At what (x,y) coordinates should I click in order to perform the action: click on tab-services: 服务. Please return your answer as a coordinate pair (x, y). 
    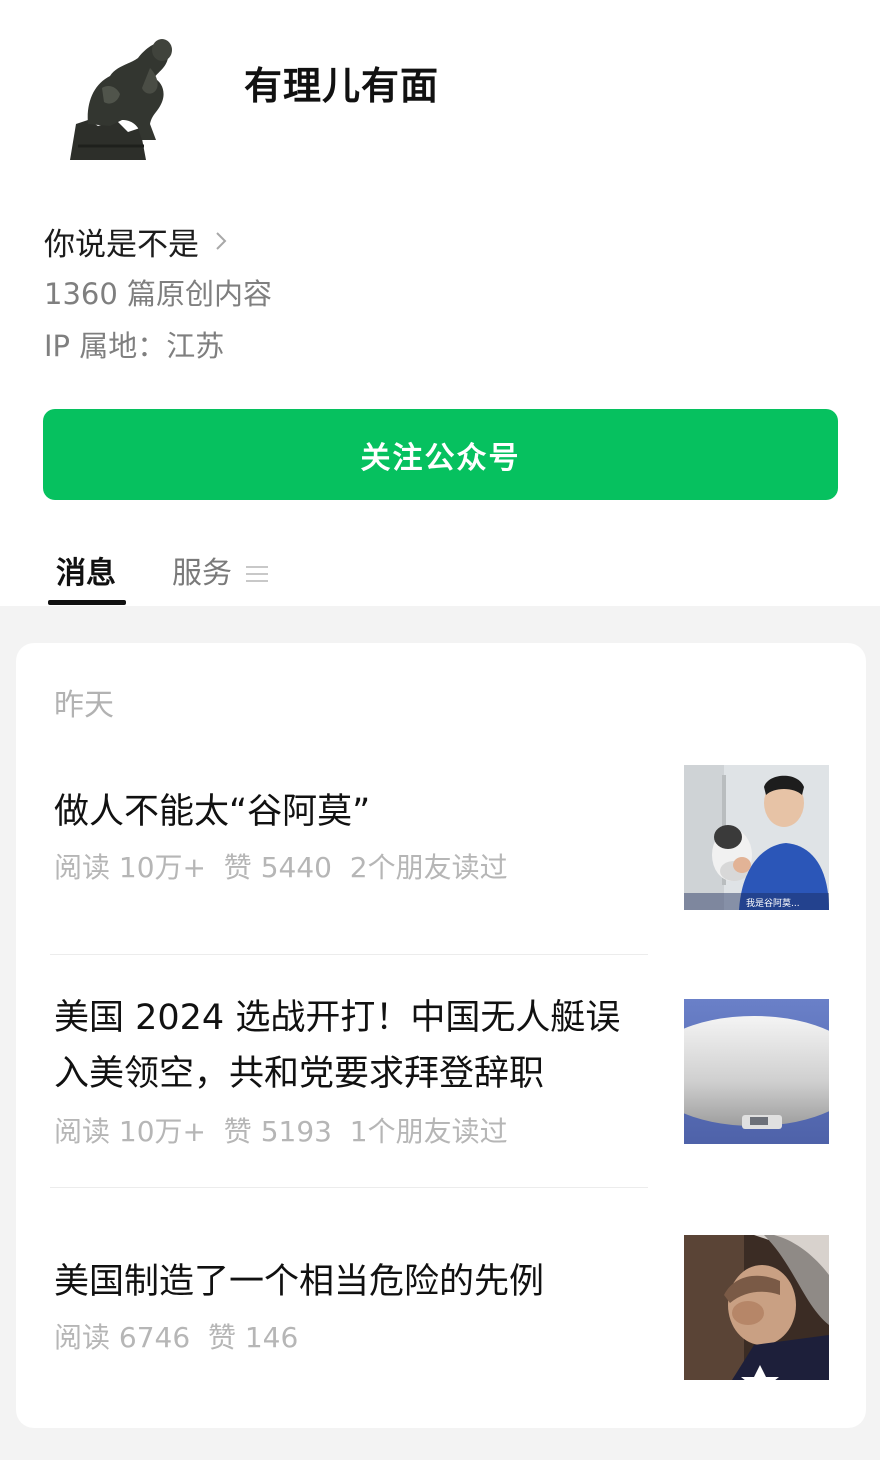
    Looking at the image, I should click on (220, 574).